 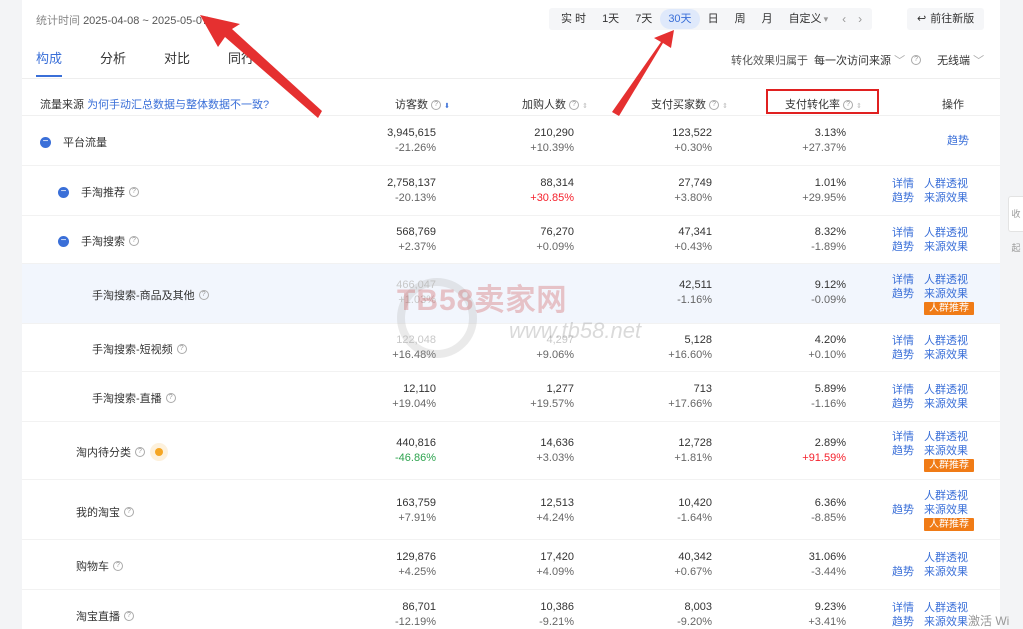 I want to click on header-cart-label: 加购人数, so click(x=544, y=105).